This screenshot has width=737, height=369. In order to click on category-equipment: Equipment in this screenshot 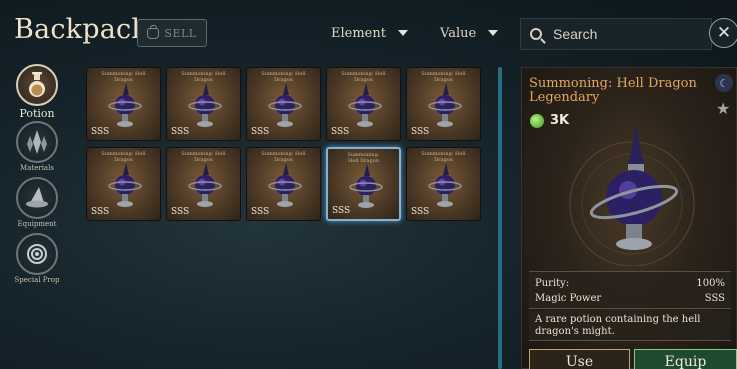, I will do `click(37, 202)`.